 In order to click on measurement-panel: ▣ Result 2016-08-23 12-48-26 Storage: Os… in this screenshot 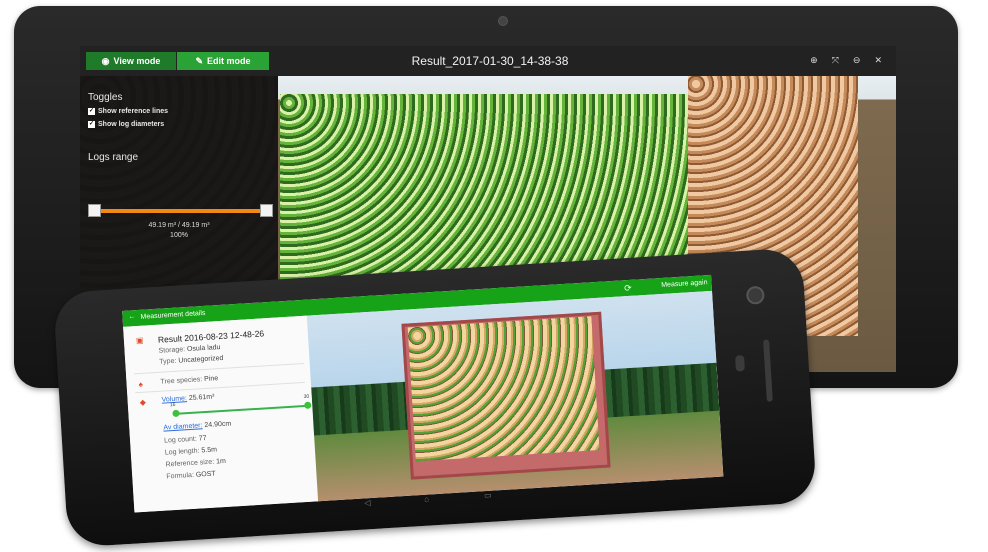, I will do `click(221, 414)`.